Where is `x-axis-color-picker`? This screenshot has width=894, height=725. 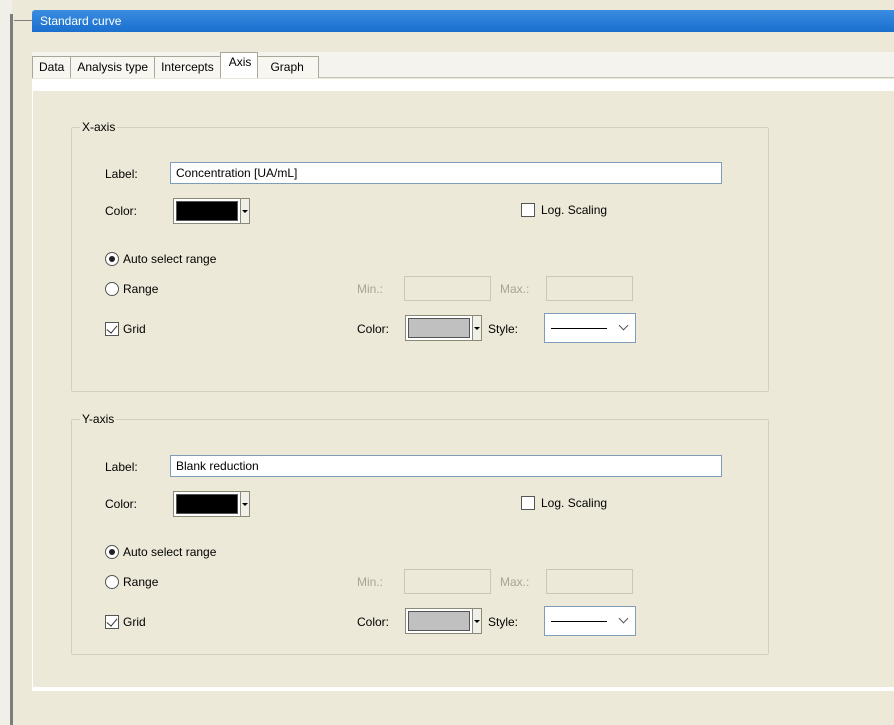 x-axis-color-picker is located at coordinates (211, 211).